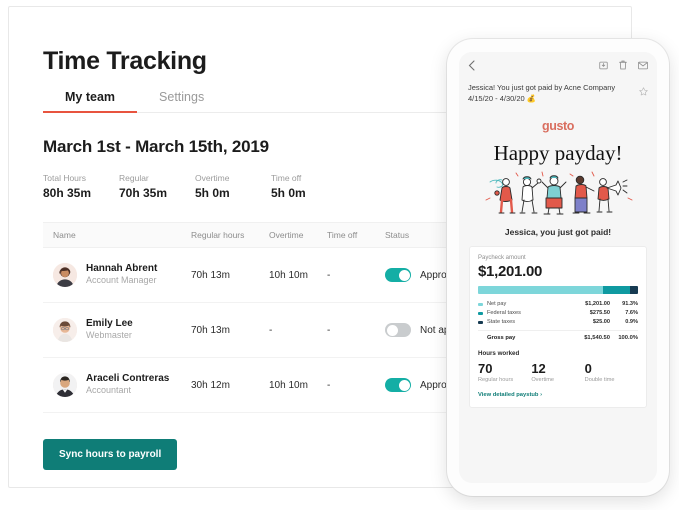 The width and height of the screenshot is (679, 510). Describe the element at coordinates (110, 454) in the screenshot. I see `sync-hours-to-payroll-button: Sync hours to payroll` at that location.